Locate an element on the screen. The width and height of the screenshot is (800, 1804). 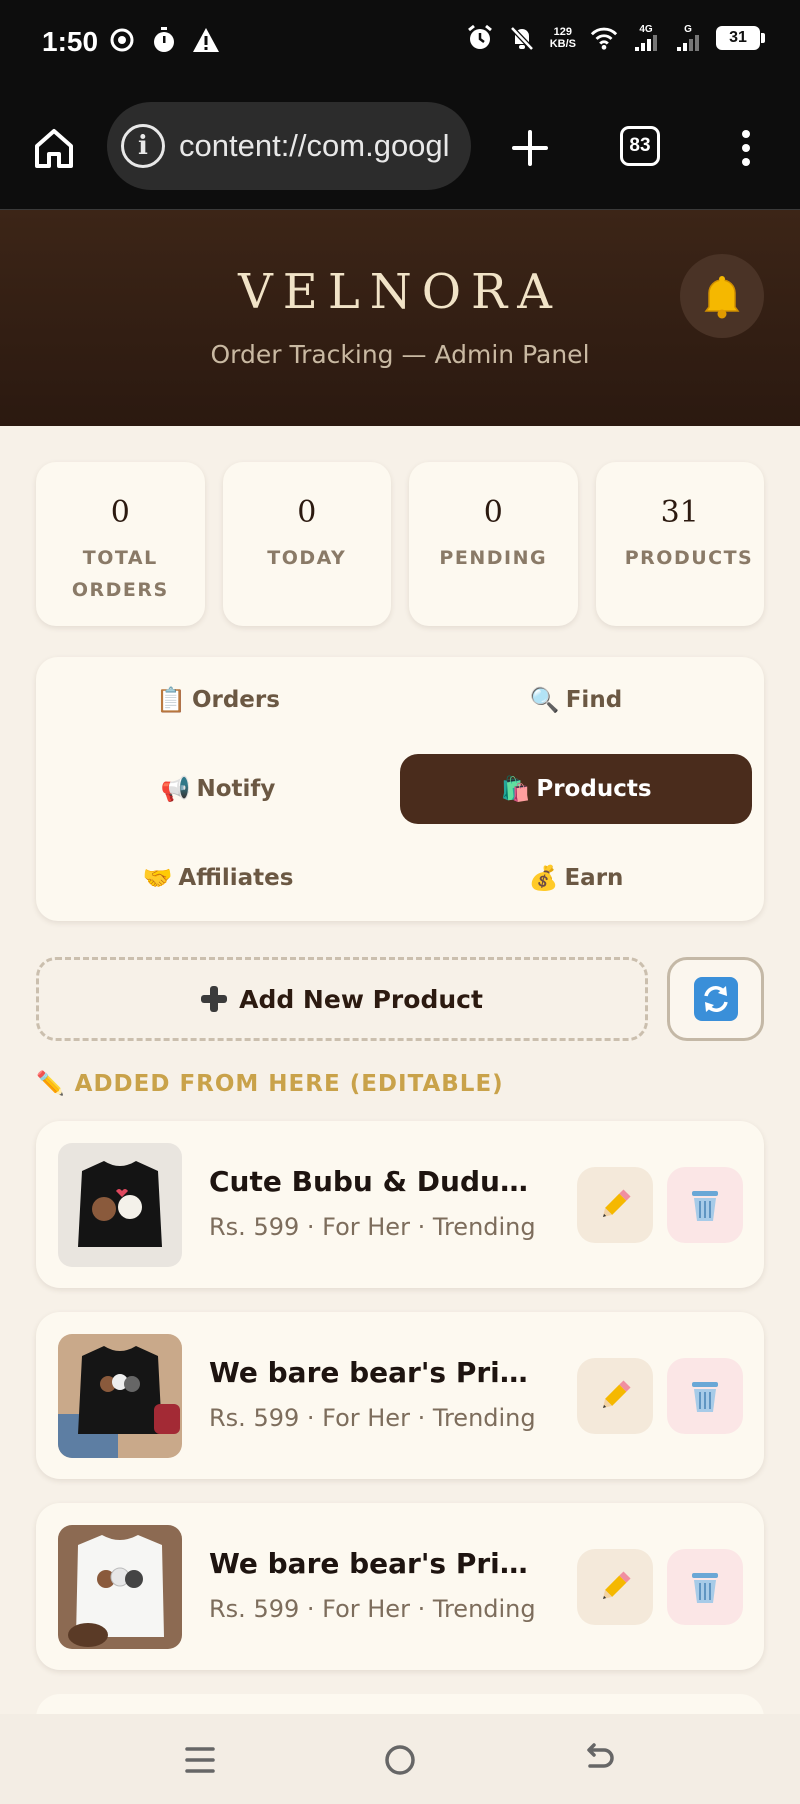
tab-affiliates: 🤝 Affiliates is located at coordinates (218, 878).